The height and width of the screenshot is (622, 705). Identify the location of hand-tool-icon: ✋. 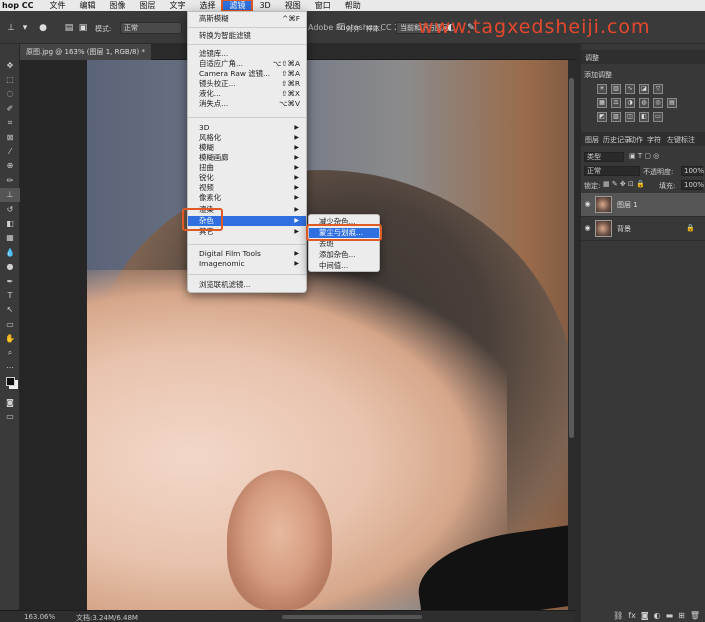
(10, 338).